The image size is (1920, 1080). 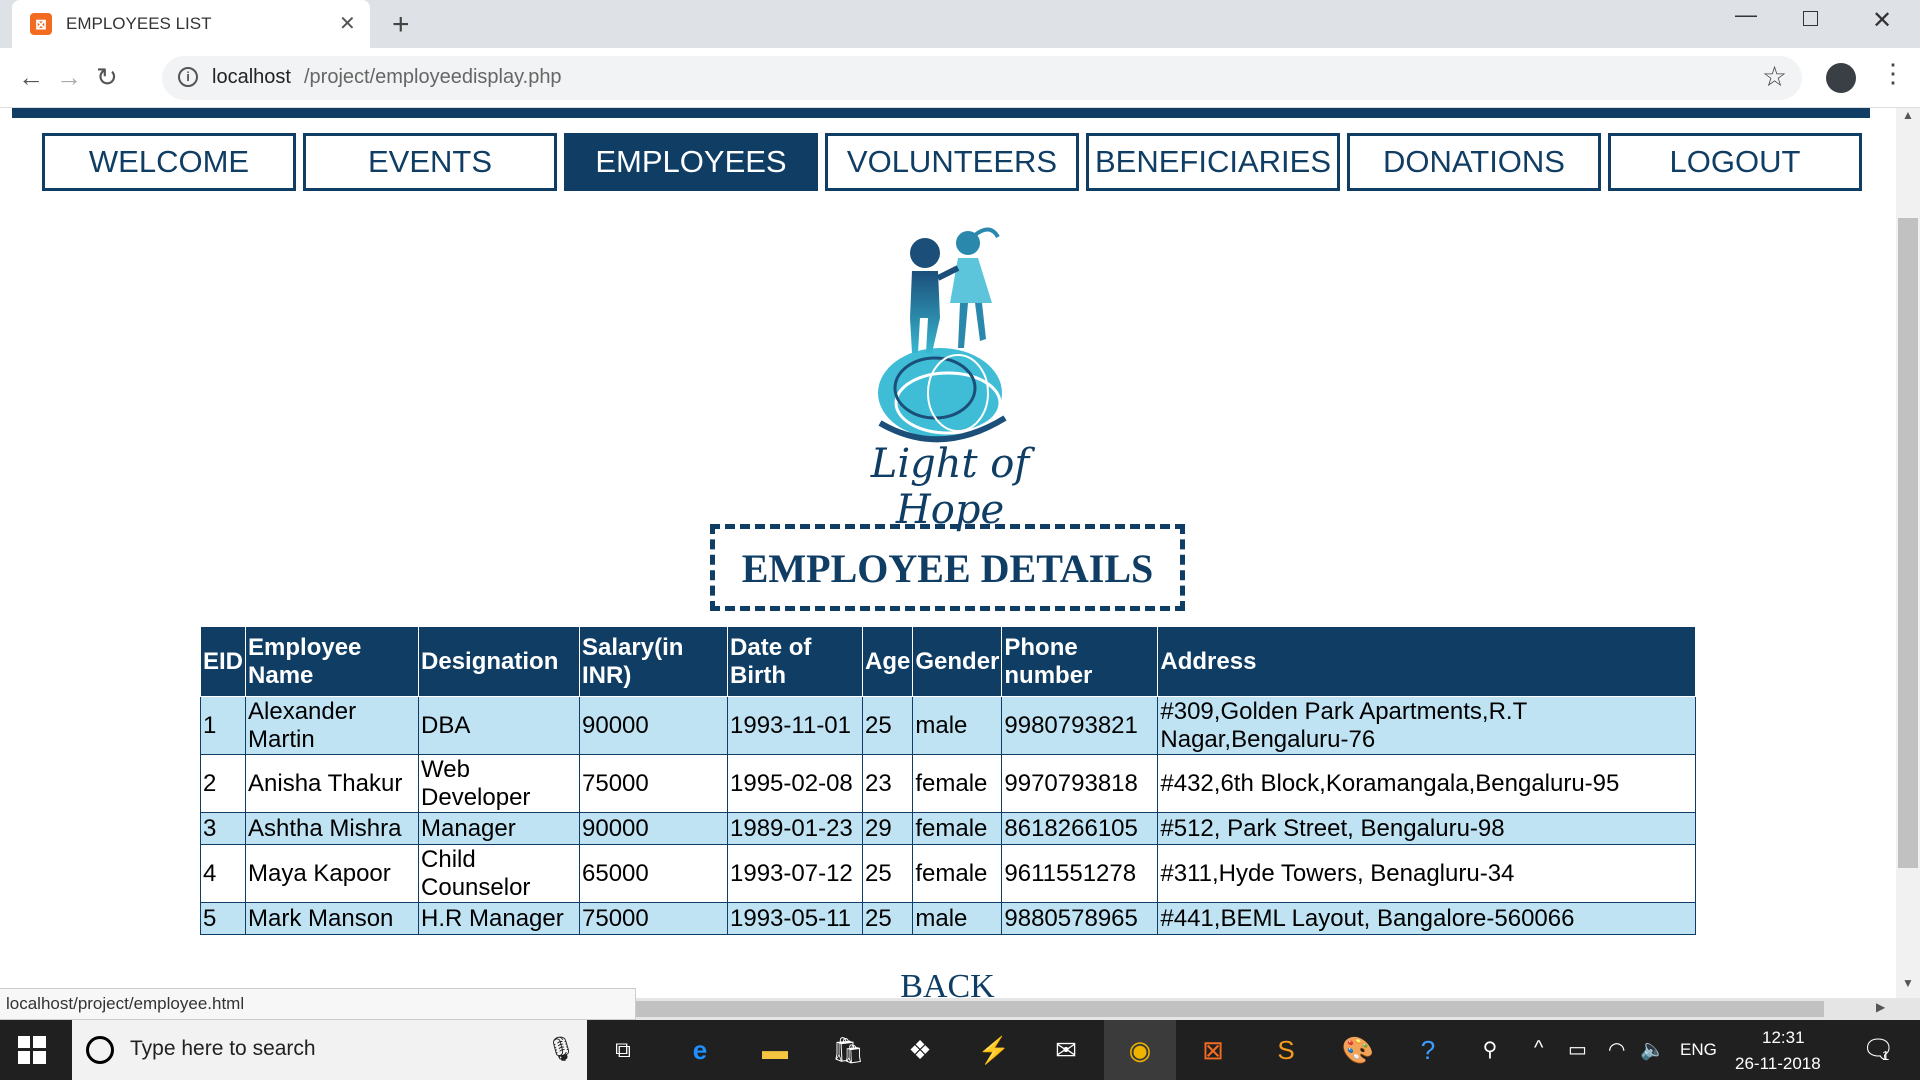 I want to click on nav-employees: EMPLOYEES, so click(x=691, y=162).